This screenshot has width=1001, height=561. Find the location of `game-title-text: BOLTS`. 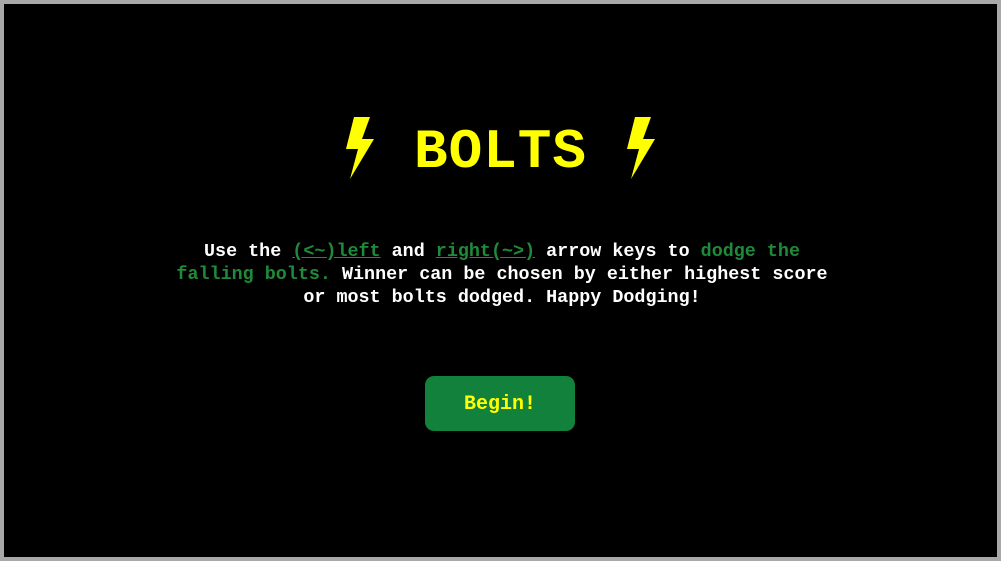

game-title-text: BOLTS is located at coordinates (500, 152).